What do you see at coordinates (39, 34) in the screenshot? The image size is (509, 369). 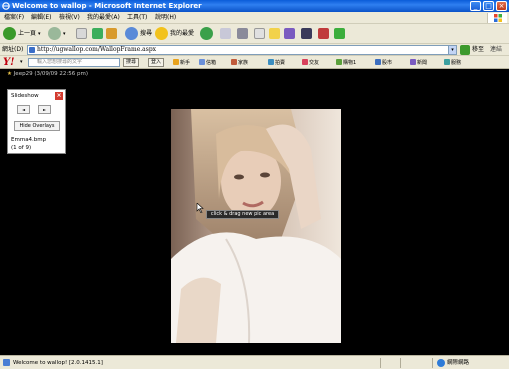 I see `back-dropdown-icon: ▾` at bounding box center [39, 34].